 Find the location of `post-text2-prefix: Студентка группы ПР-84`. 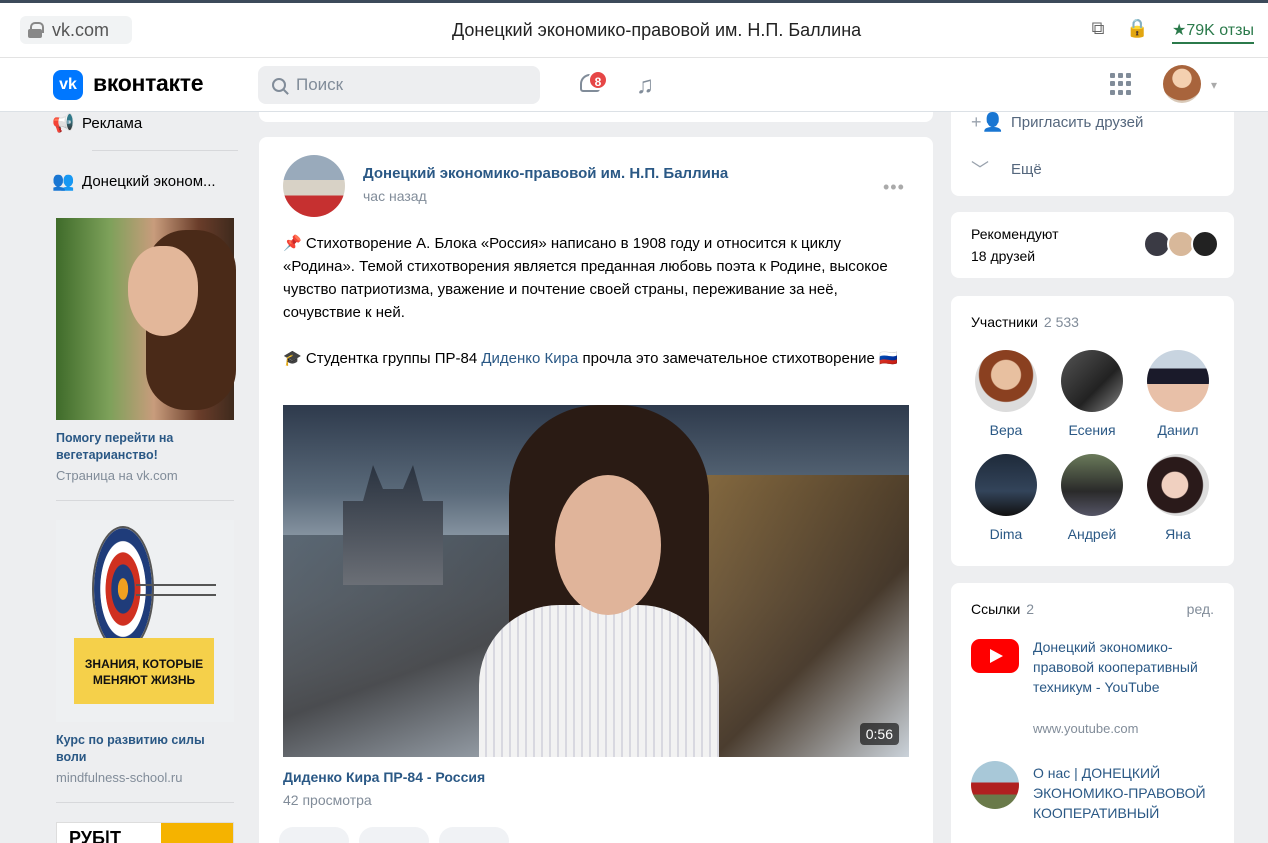

post-text2-prefix: Студентка группы ПР-84 is located at coordinates (393, 358).